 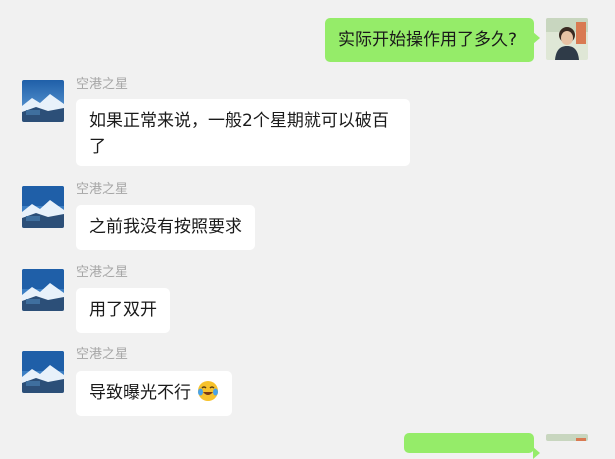 What do you see at coordinates (239, 134) in the screenshot?
I see `message-text: 如果正常来说，一般2个星期就可以破百了` at bounding box center [239, 134].